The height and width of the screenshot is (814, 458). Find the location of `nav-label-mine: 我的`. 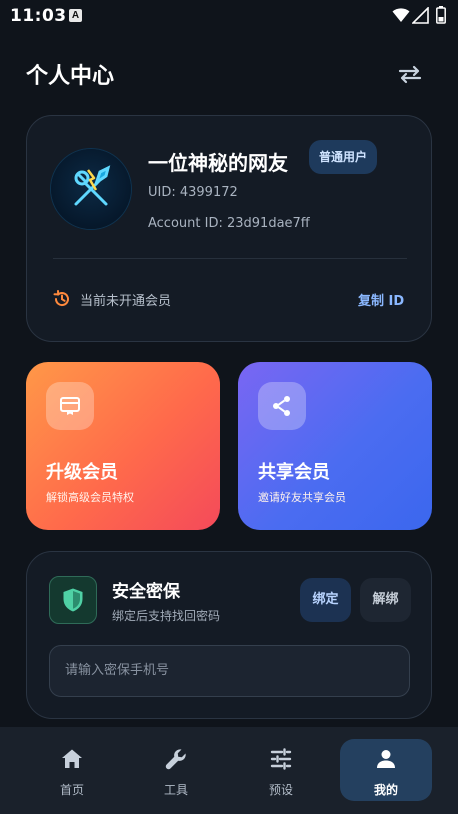

nav-label-mine: 我的 is located at coordinates (385, 790).